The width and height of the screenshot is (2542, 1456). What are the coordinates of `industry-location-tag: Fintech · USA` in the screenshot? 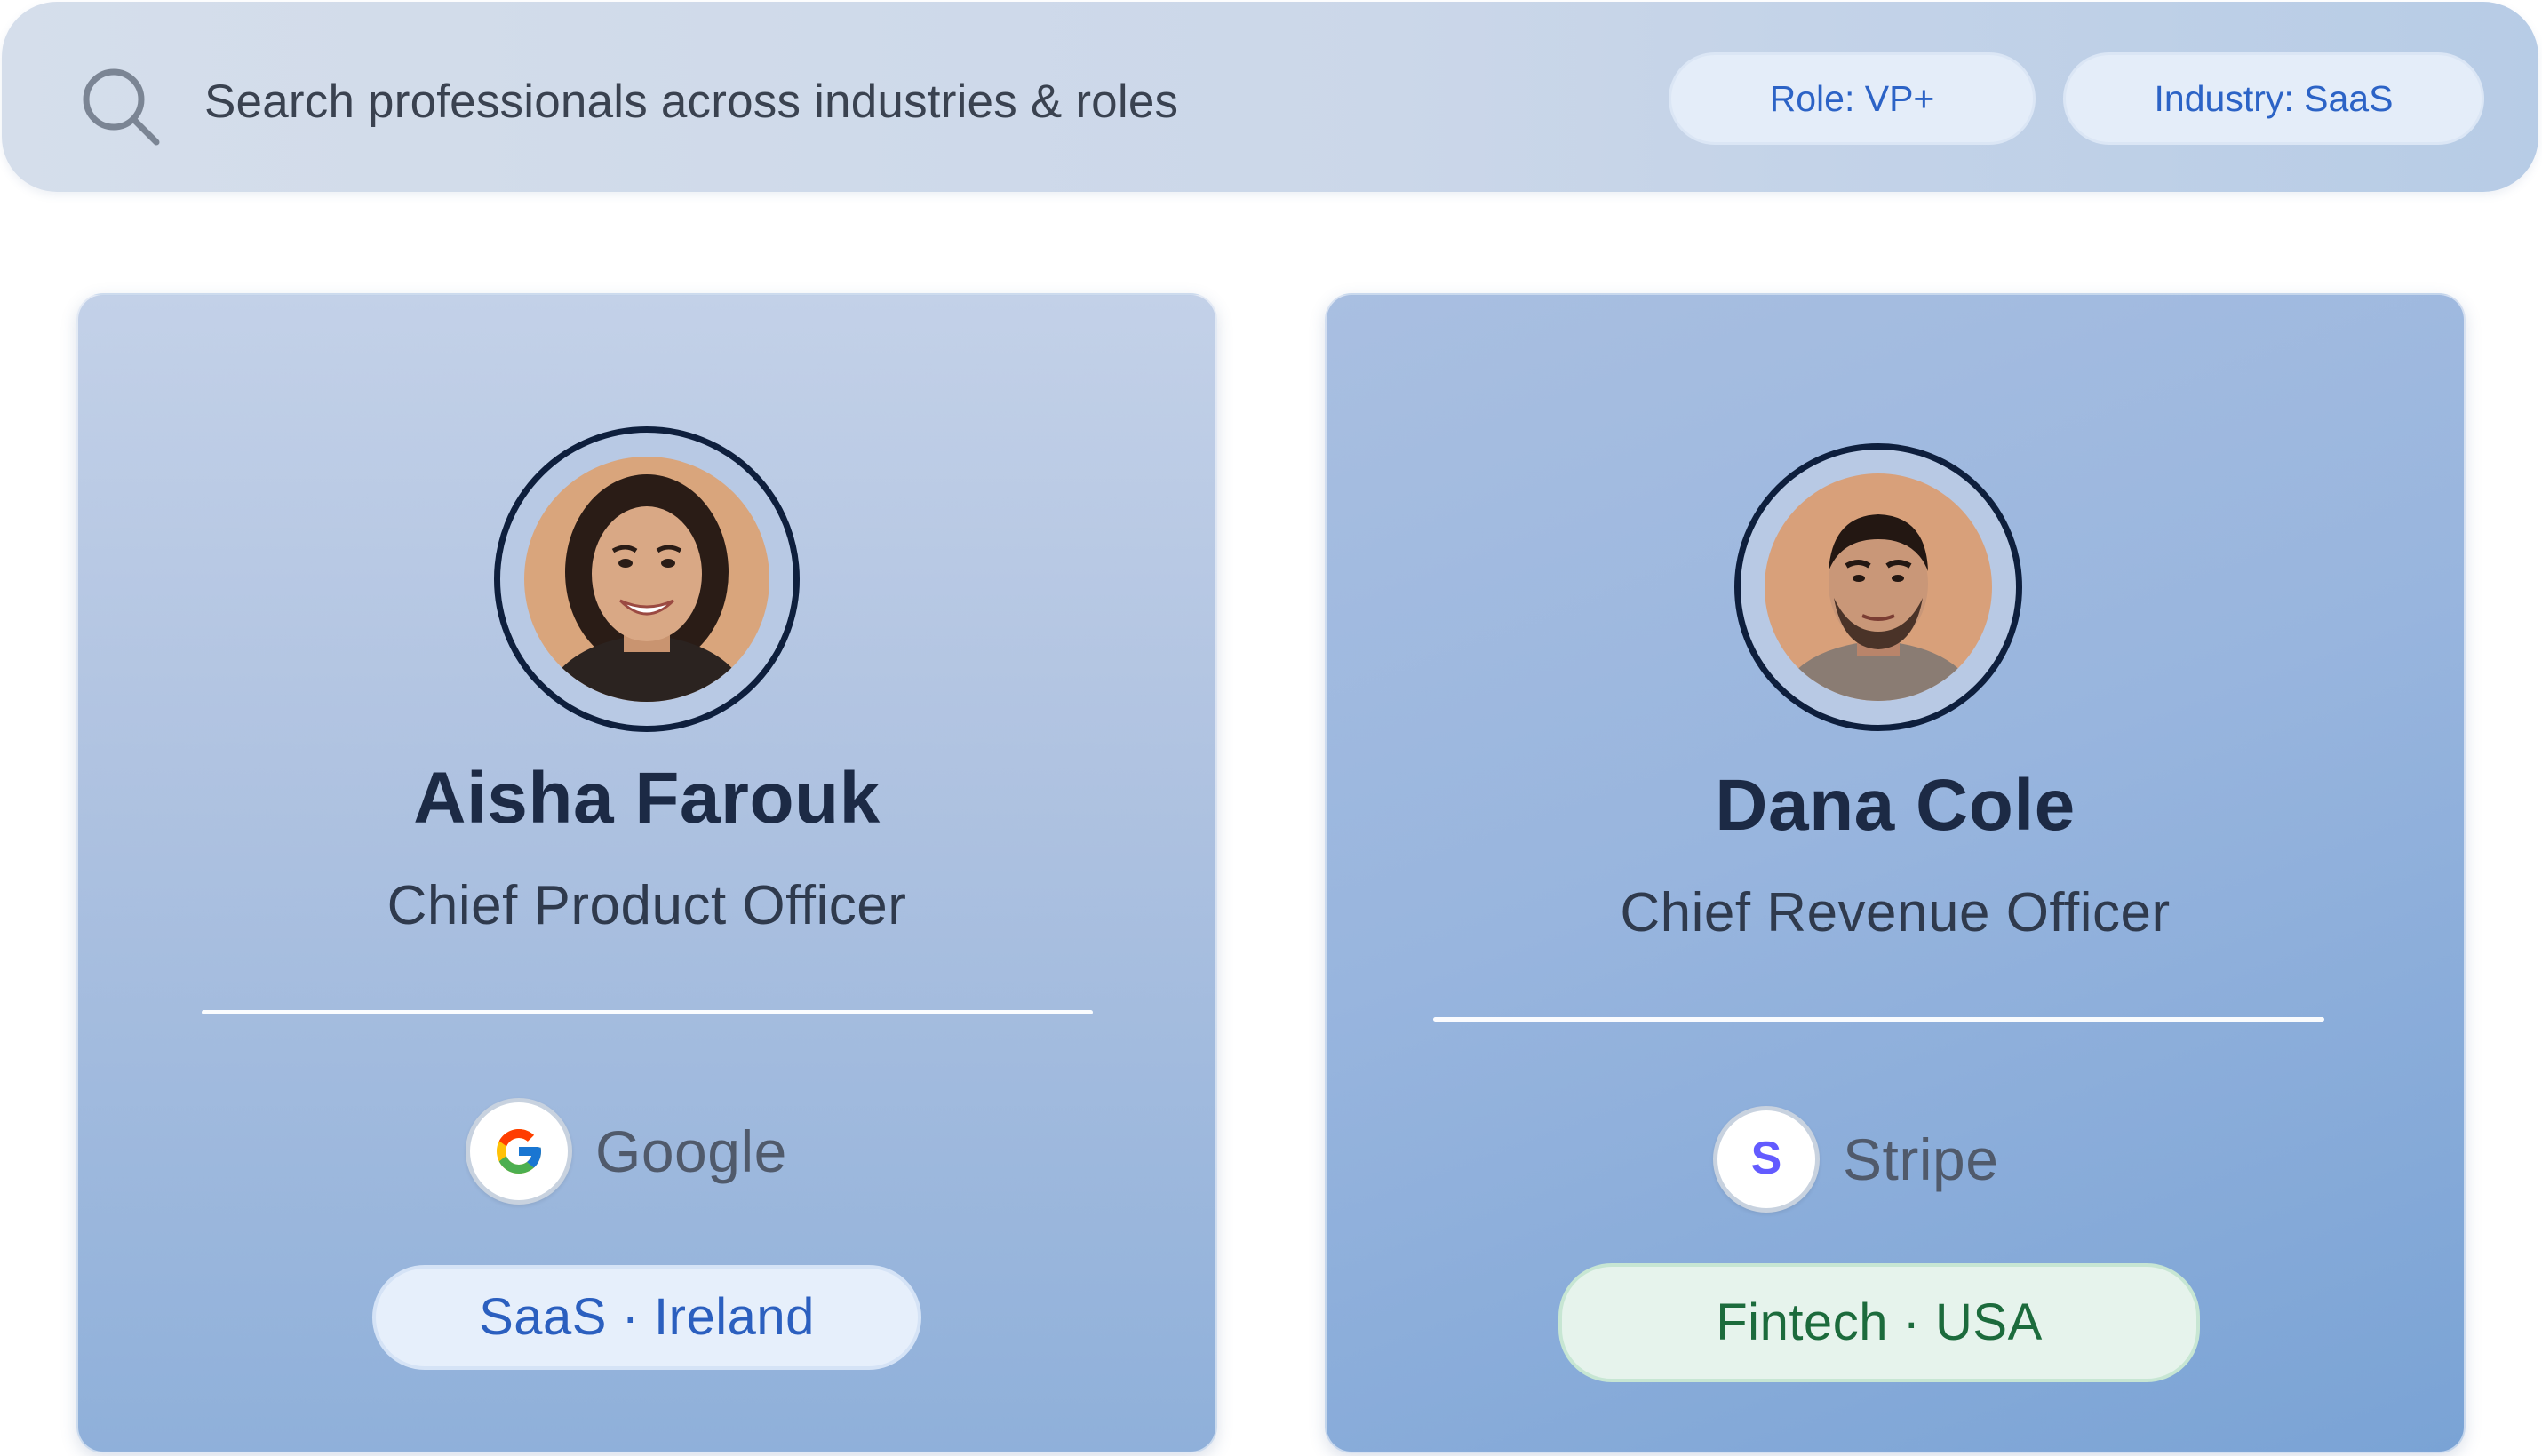 It's located at (1879, 1322).